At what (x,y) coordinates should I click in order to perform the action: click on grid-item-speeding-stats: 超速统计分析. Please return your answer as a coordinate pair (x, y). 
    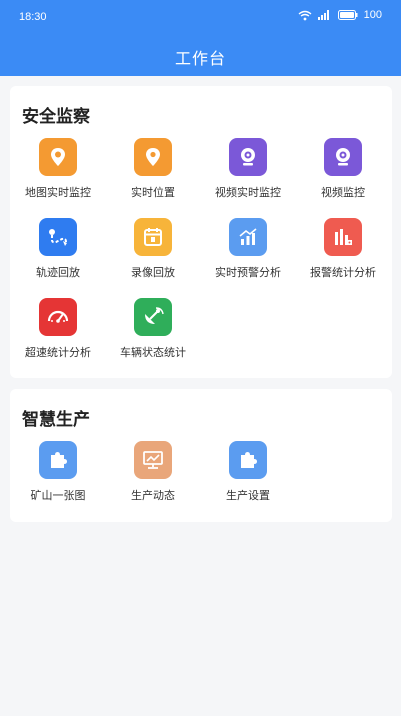
    Looking at the image, I should click on (58, 329).